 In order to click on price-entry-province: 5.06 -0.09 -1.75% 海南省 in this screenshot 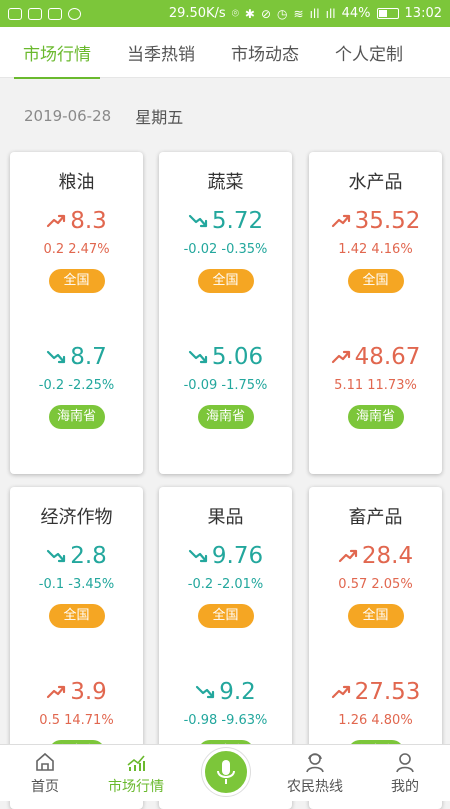, I will do `click(225, 385)`.